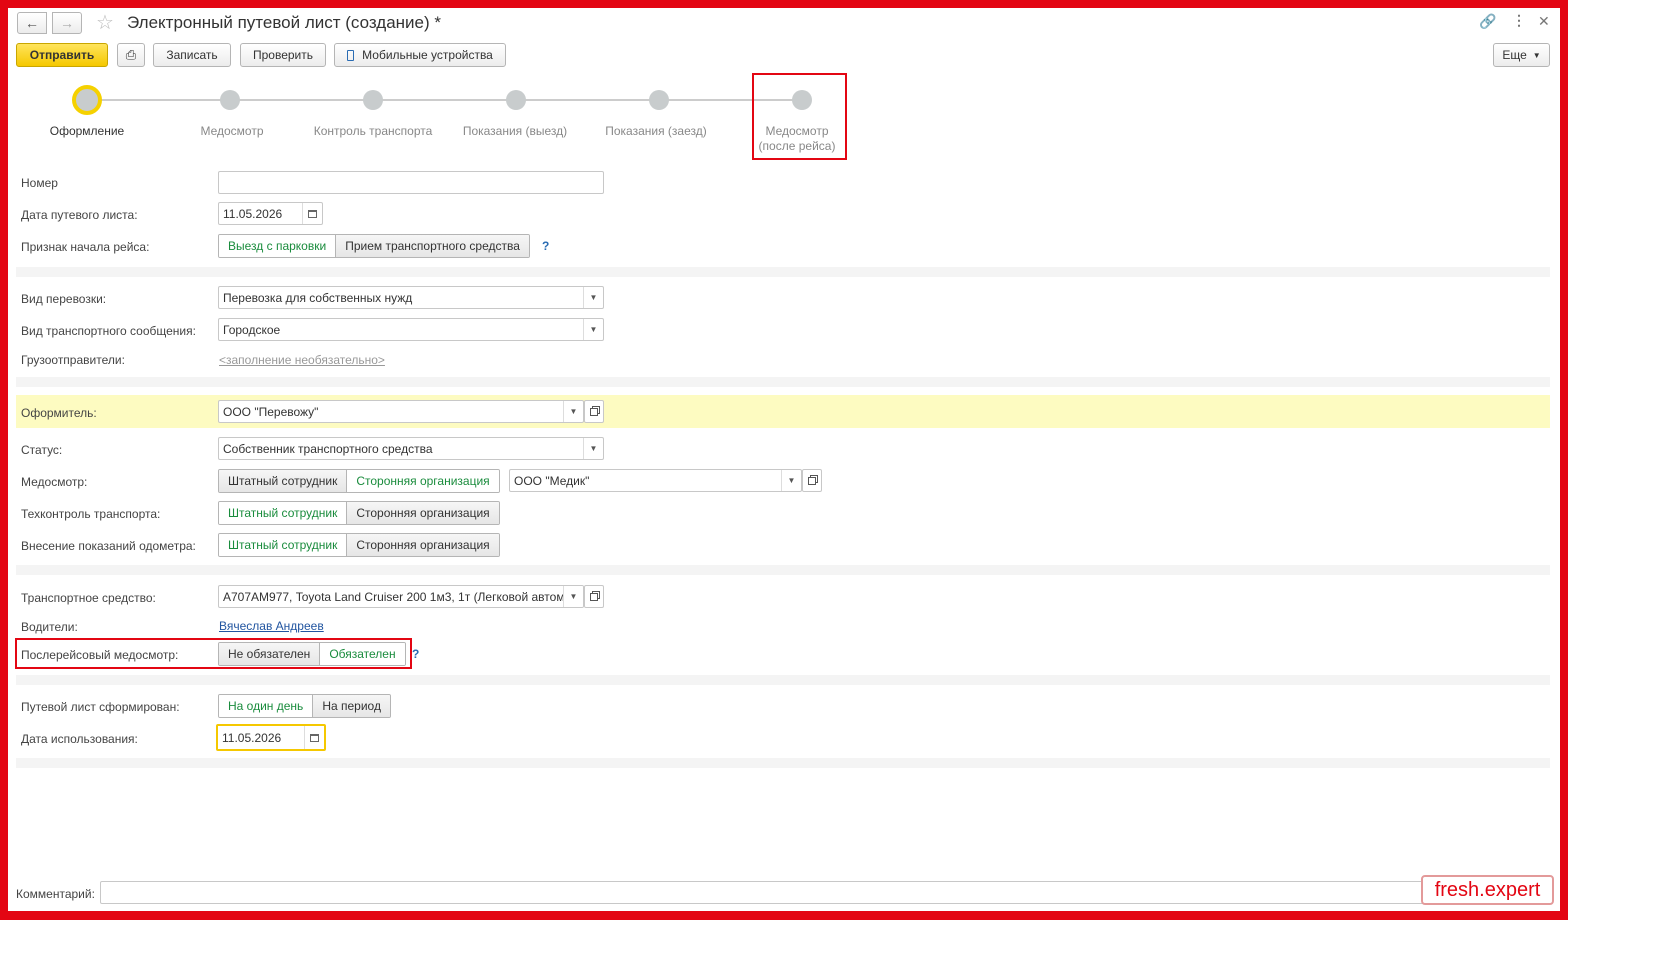  What do you see at coordinates (351, 55) in the screenshot?
I see `phone-icon` at bounding box center [351, 55].